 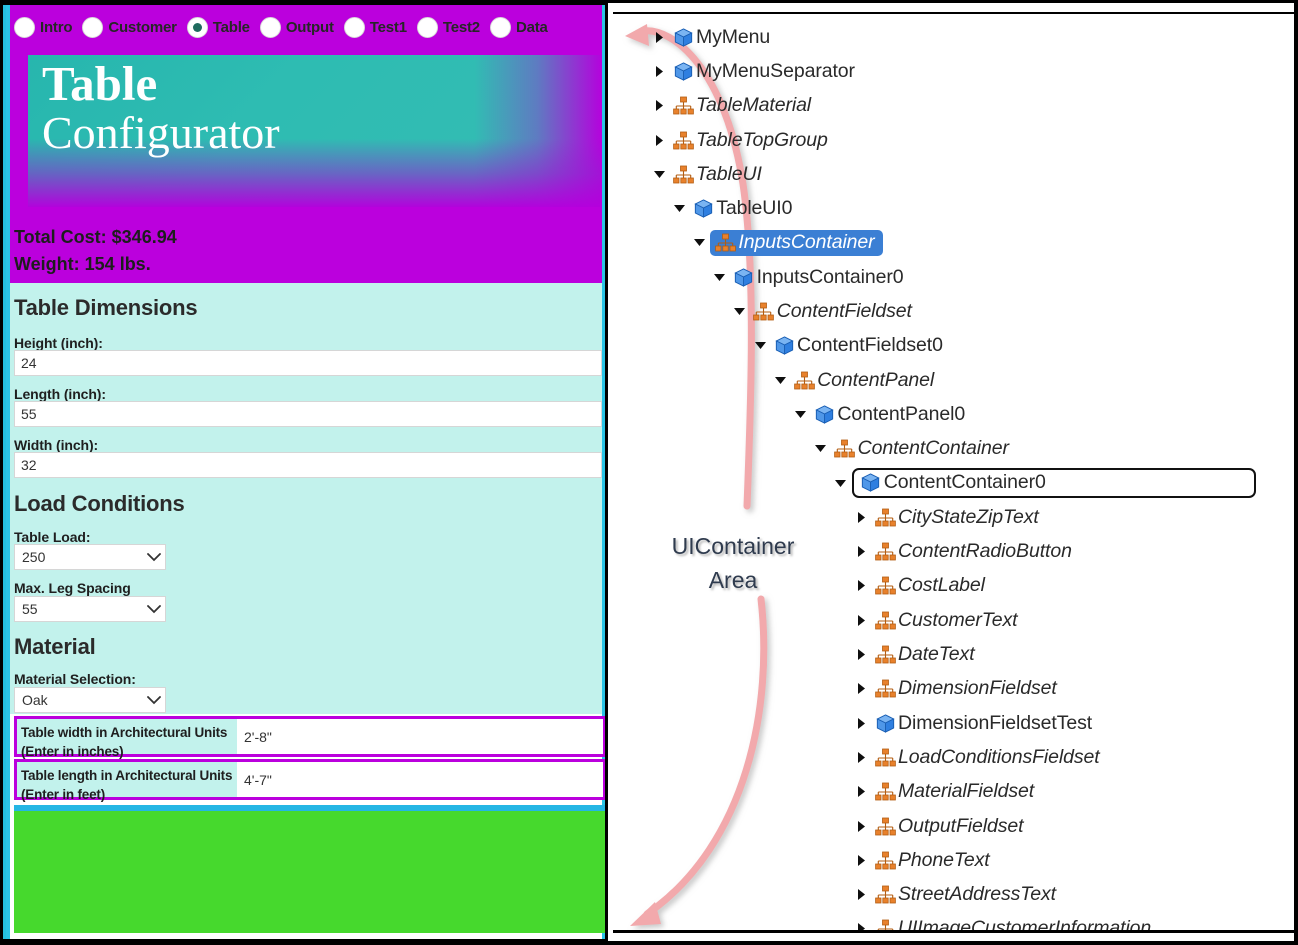 I want to click on tree-item-content: OutputFieldset, so click(x=948, y=826).